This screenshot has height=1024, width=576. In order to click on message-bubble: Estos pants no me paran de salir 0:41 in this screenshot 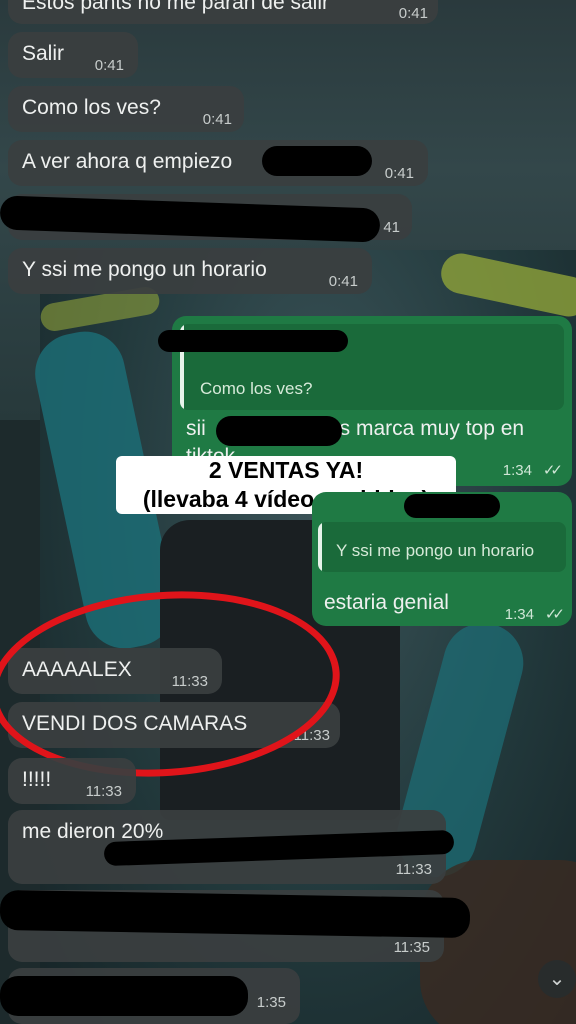, I will do `click(223, 12)`.